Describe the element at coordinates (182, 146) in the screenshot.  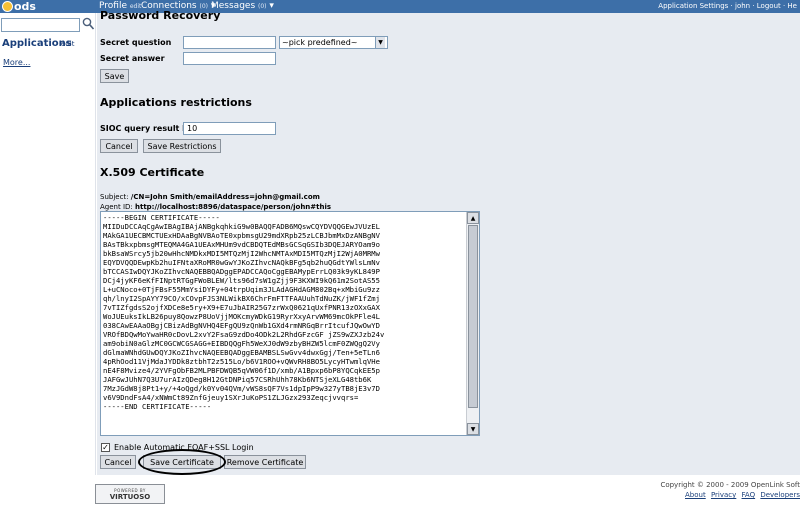
I see `save-restrictions-button: Save Restrictions` at that location.